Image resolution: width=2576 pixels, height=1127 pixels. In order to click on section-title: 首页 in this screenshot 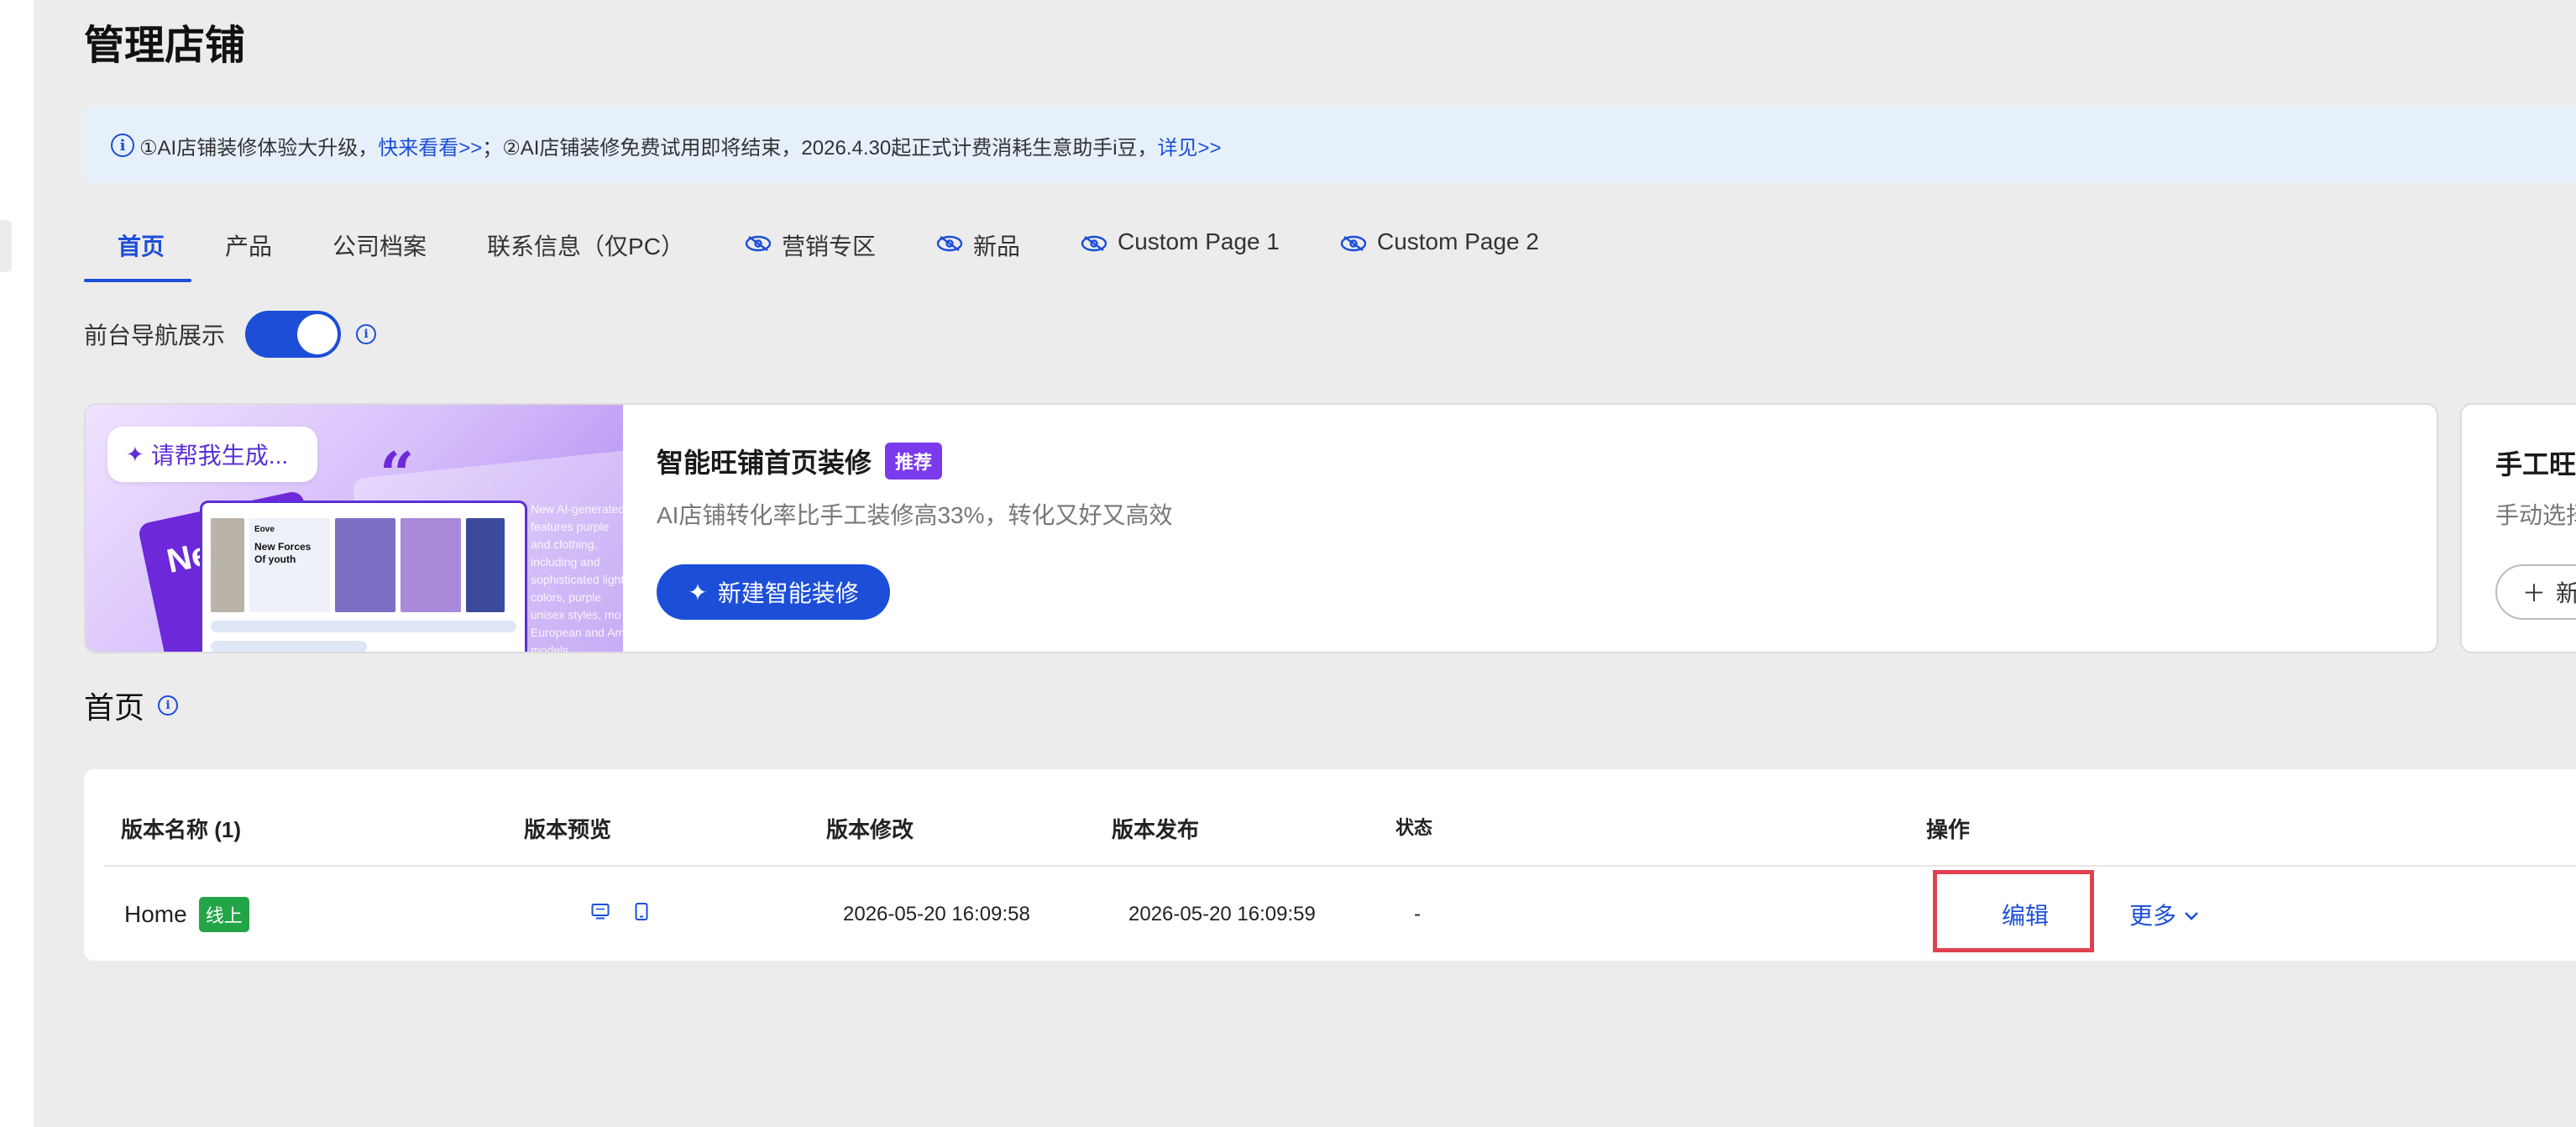, I will do `click(115, 707)`.